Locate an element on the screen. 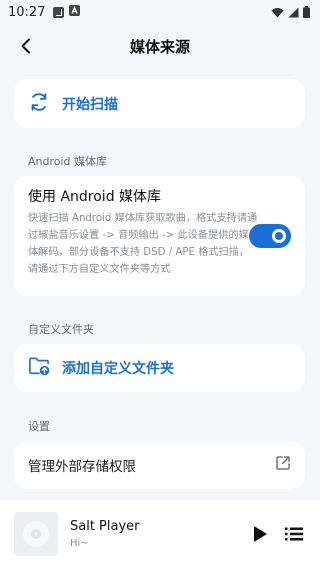 Image resolution: width=320 pixels, height=568 pixels. play-button is located at coordinates (260, 534).